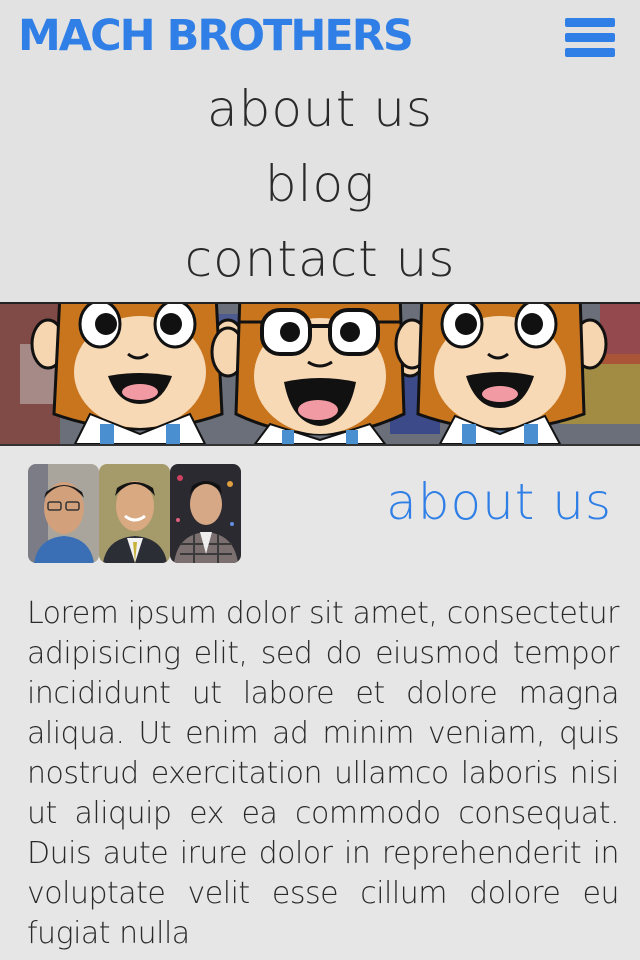 This screenshot has height=960, width=640. I want to click on monkey-mascots-image, so click(320, 374).